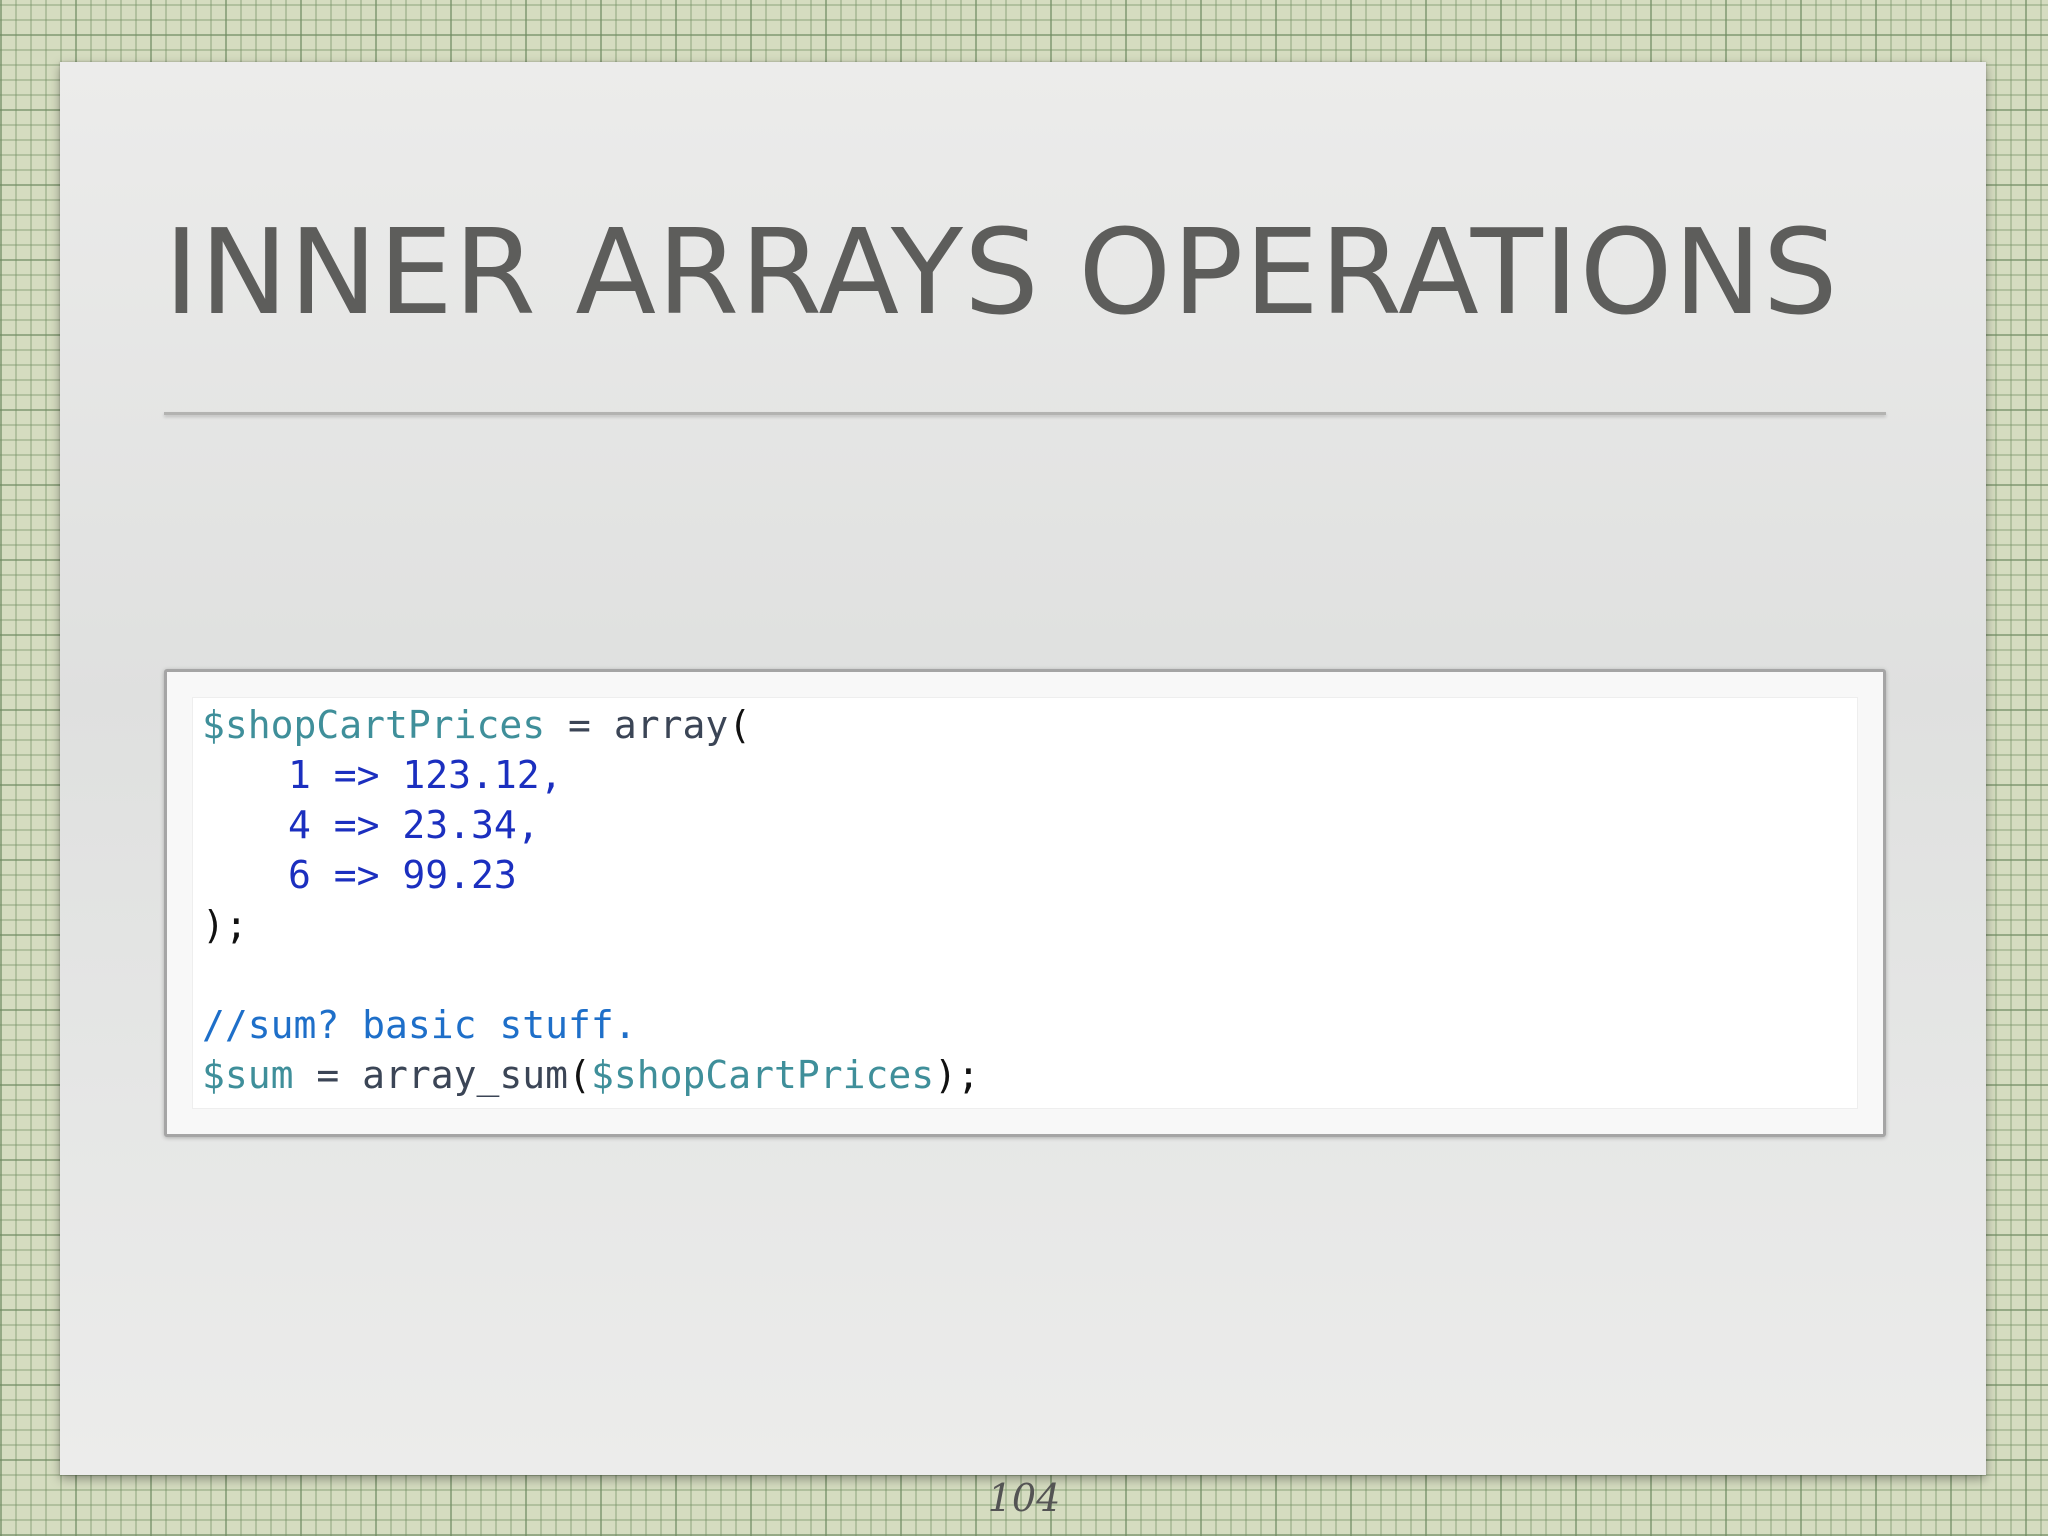  Describe the element at coordinates (425, 775) in the screenshot. I see `code-line-2: 1 => 123.12,` at that location.